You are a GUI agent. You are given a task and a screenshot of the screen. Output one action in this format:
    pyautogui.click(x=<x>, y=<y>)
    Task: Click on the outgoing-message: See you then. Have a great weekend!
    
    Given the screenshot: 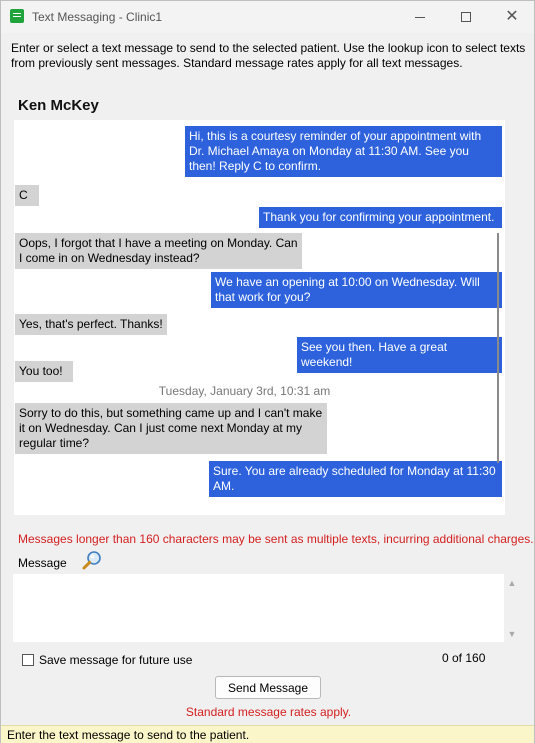 What is the action you would take?
    pyautogui.click(x=399, y=355)
    